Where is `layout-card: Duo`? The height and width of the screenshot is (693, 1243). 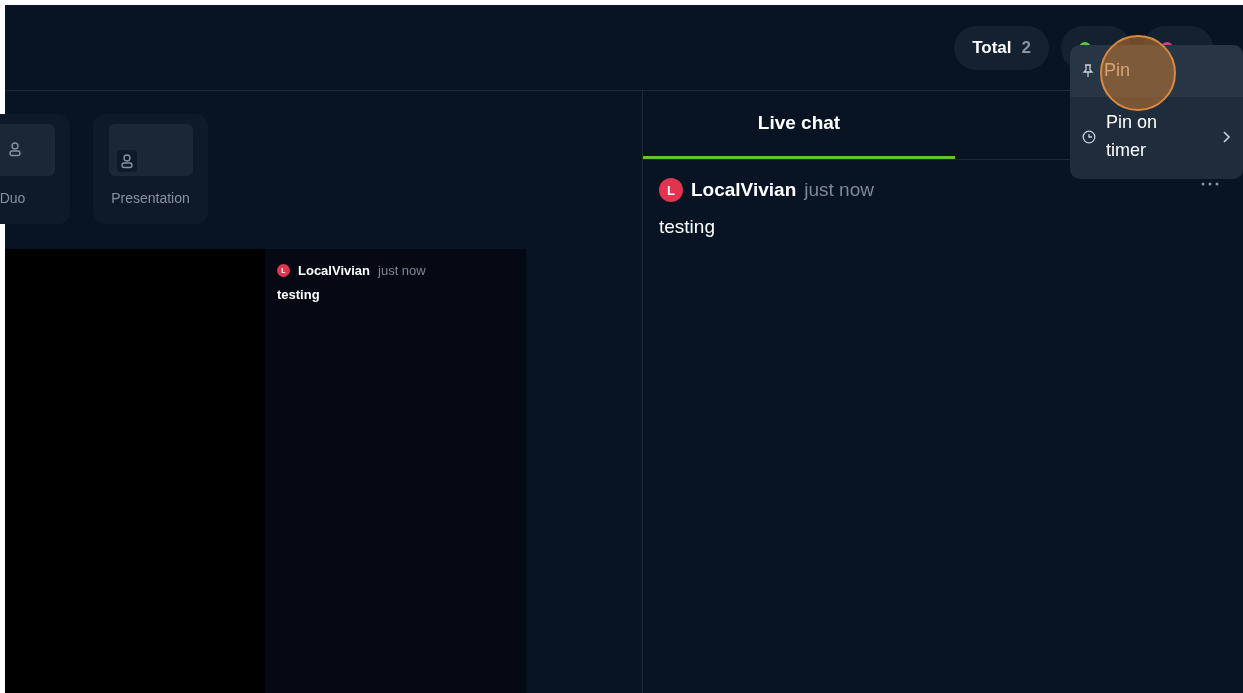
layout-card: Duo is located at coordinates (35, 169).